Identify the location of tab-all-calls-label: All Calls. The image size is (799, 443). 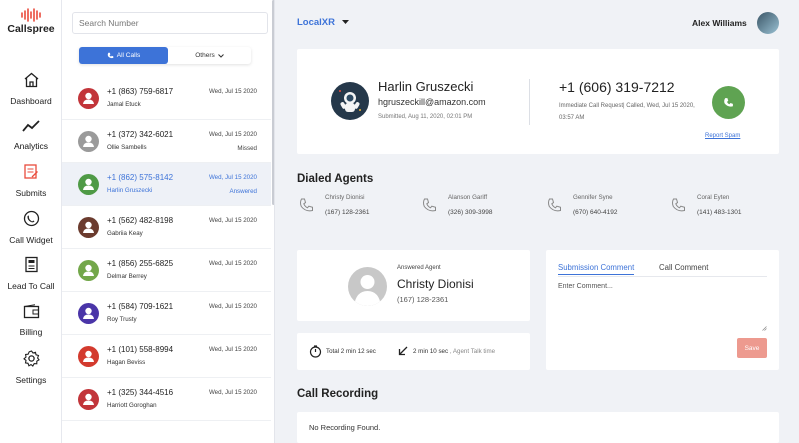
(128, 55).